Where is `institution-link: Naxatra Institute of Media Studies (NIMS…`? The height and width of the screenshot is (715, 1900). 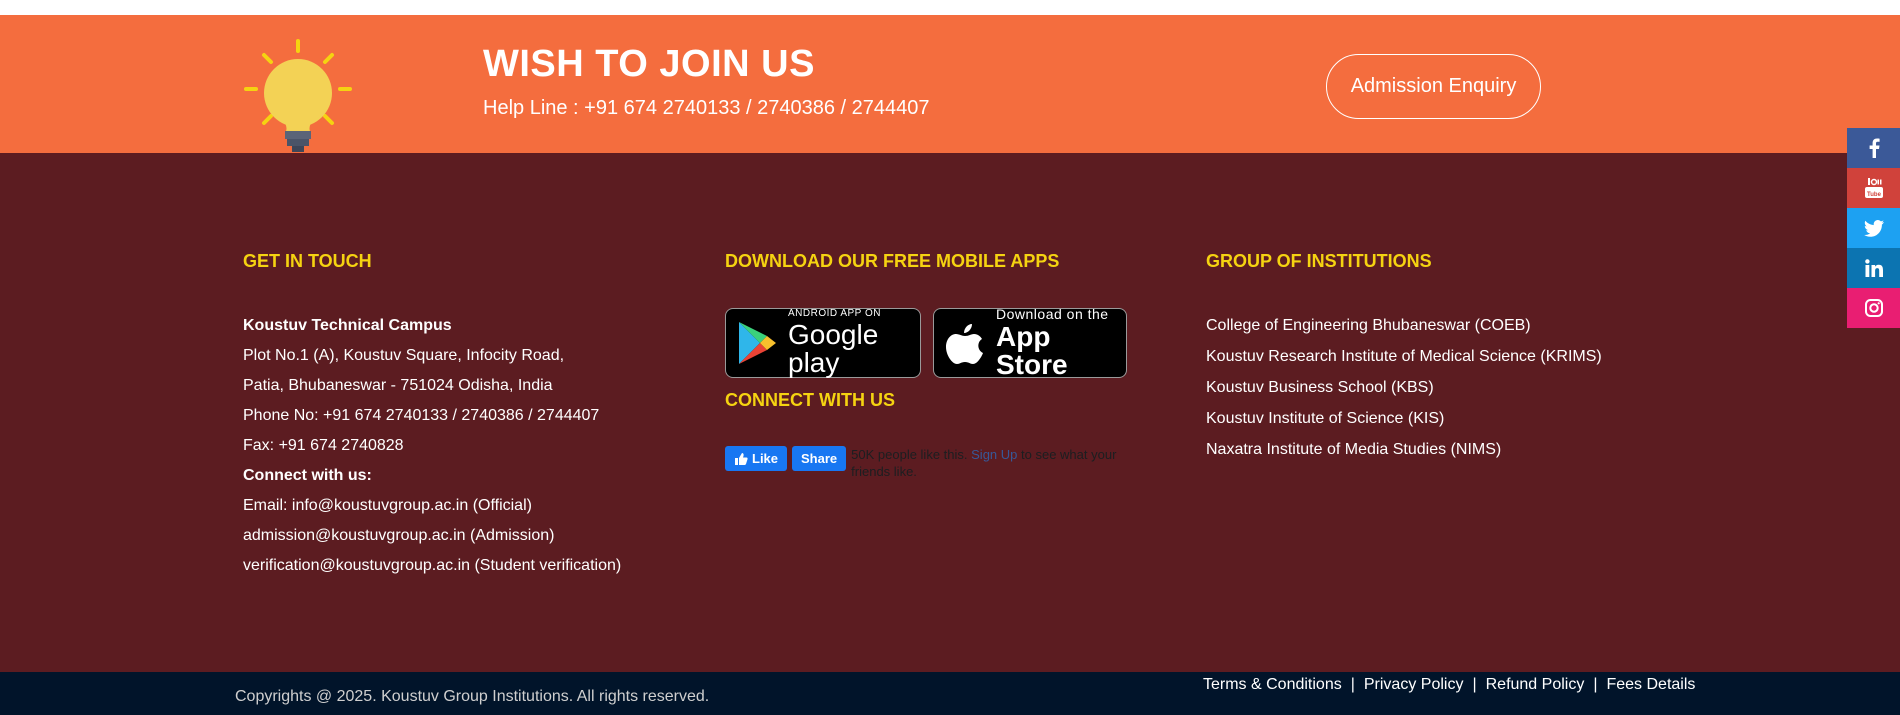 institution-link: Naxatra Institute of Media Studies (NIMS… is located at coordinates (1404, 449).